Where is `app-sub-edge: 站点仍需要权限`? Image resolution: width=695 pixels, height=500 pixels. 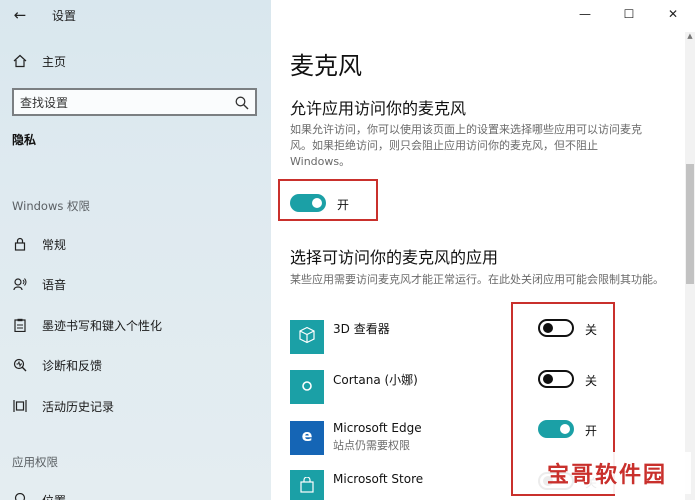 app-sub-edge: 站点仍需要权限 is located at coordinates (371, 445).